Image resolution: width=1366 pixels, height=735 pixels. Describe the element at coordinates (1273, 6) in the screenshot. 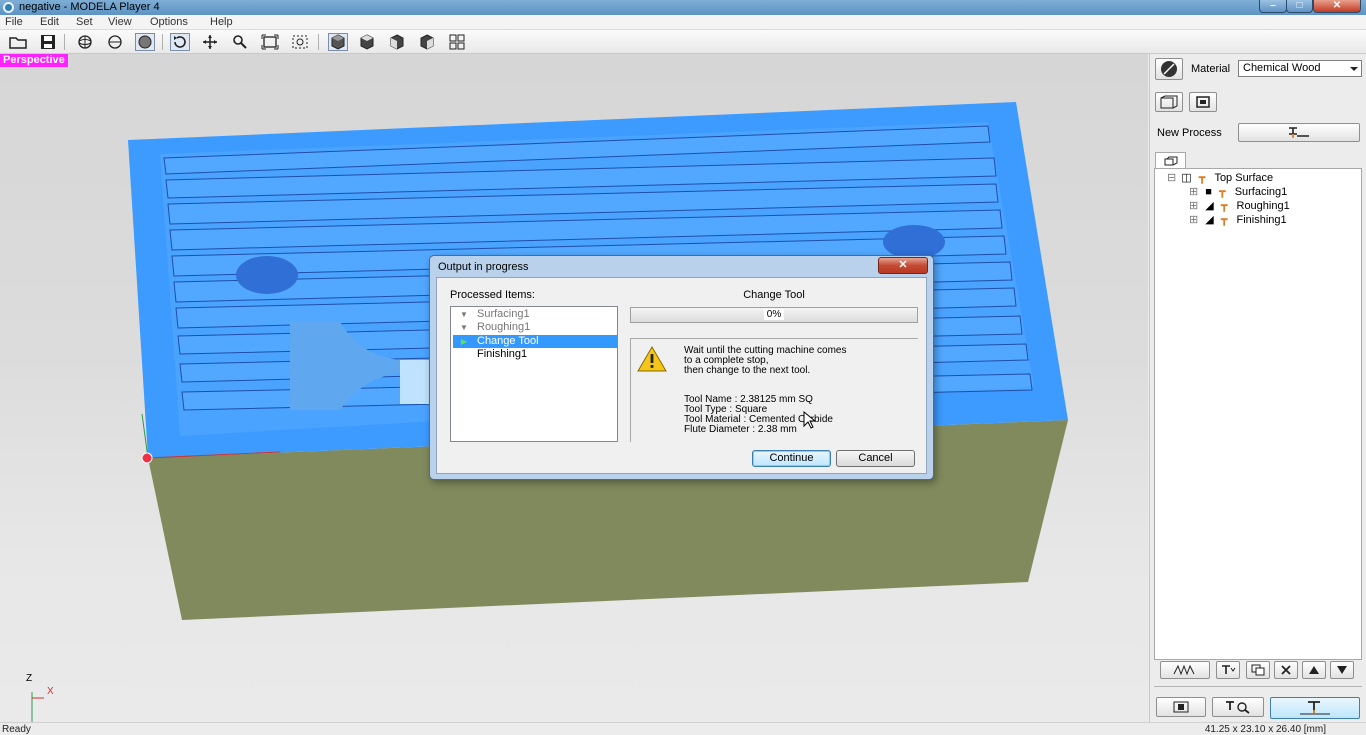

I see `minimize-button: –` at that location.